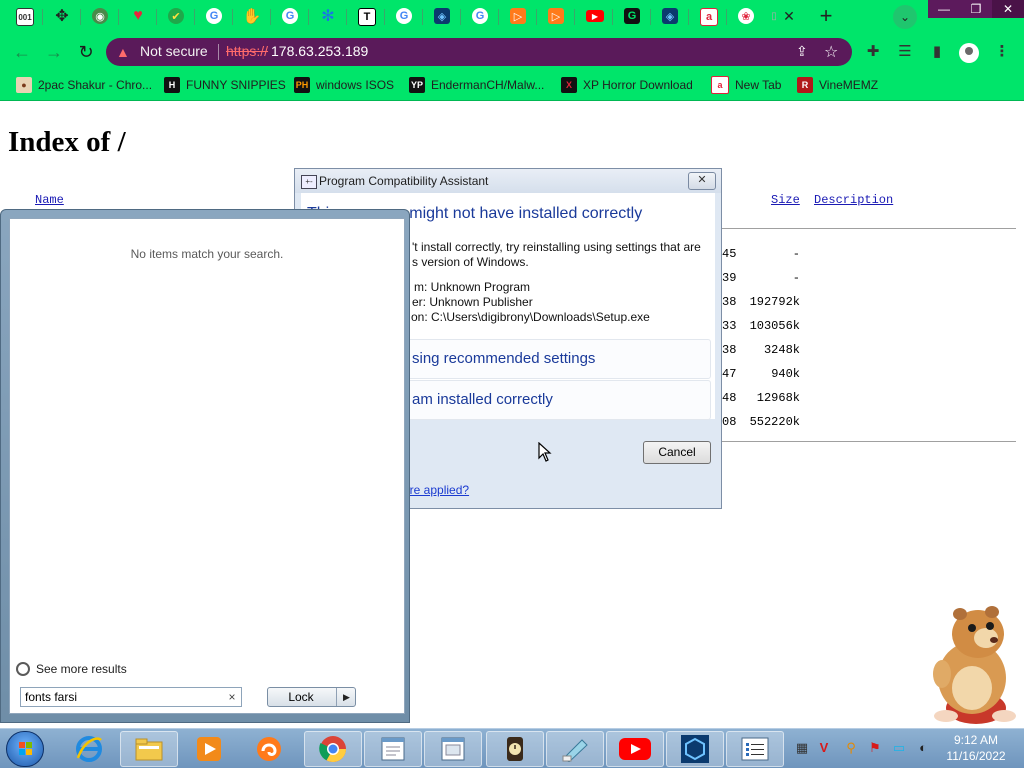 The height and width of the screenshot is (768, 1024). Describe the element at coordinates (518, 16) in the screenshot. I see `tab-14-favicon: ▷` at that location.